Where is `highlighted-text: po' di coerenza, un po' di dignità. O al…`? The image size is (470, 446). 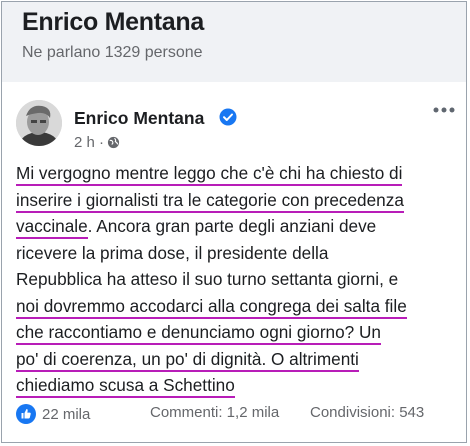 highlighted-text: po' di coerenza, un po' di dignità. O al… is located at coordinates (187, 360).